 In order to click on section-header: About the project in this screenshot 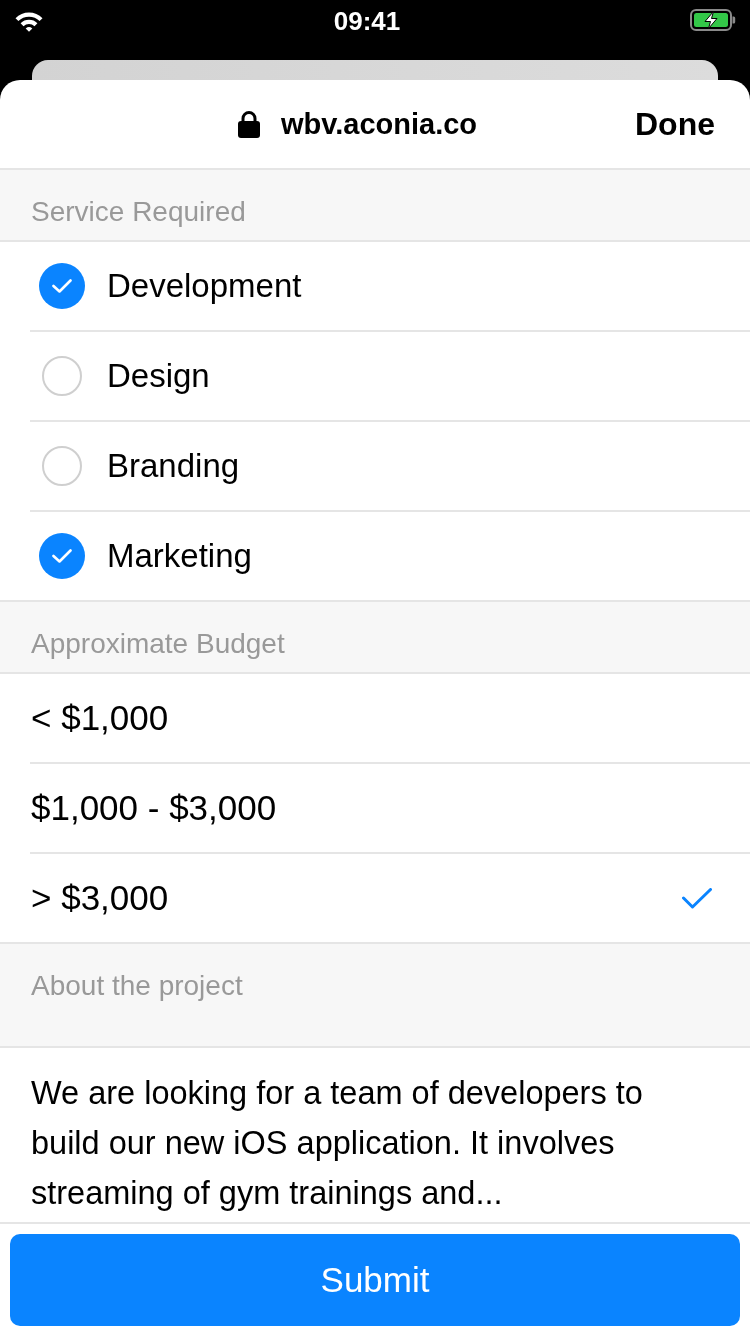, I will do `click(375, 995)`.